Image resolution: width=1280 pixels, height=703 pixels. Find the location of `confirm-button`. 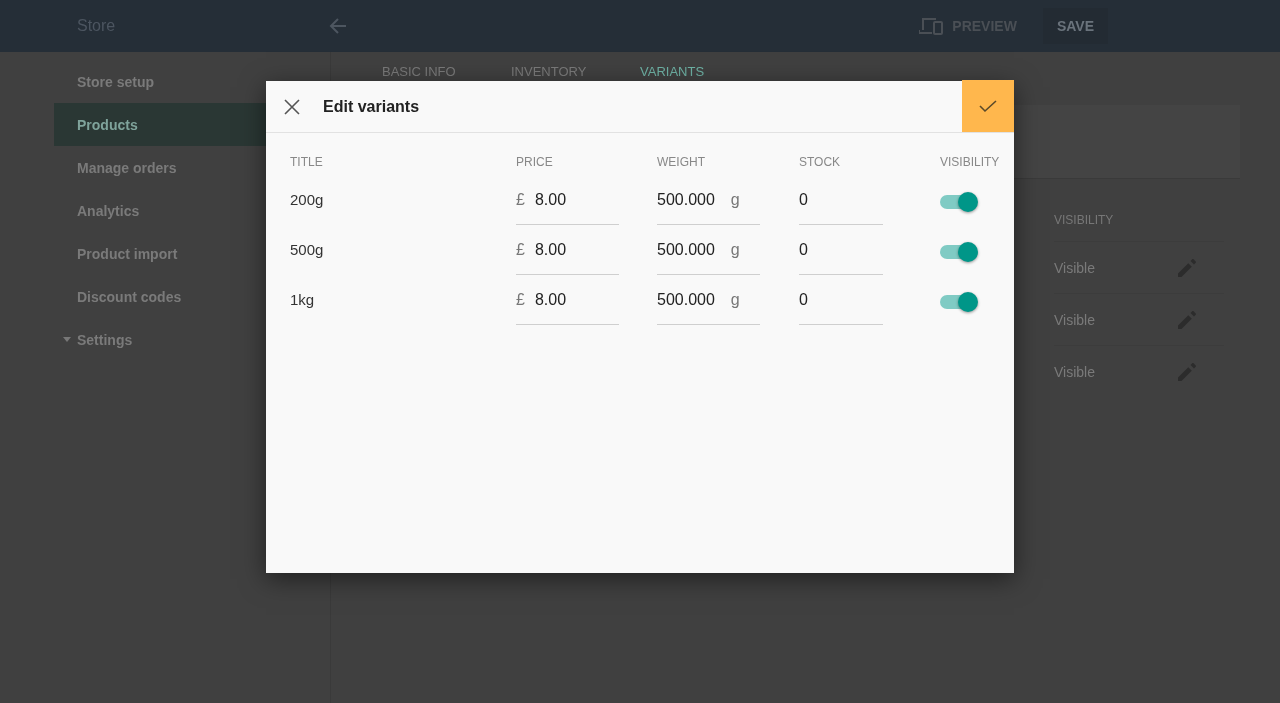

confirm-button is located at coordinates (988, 106).